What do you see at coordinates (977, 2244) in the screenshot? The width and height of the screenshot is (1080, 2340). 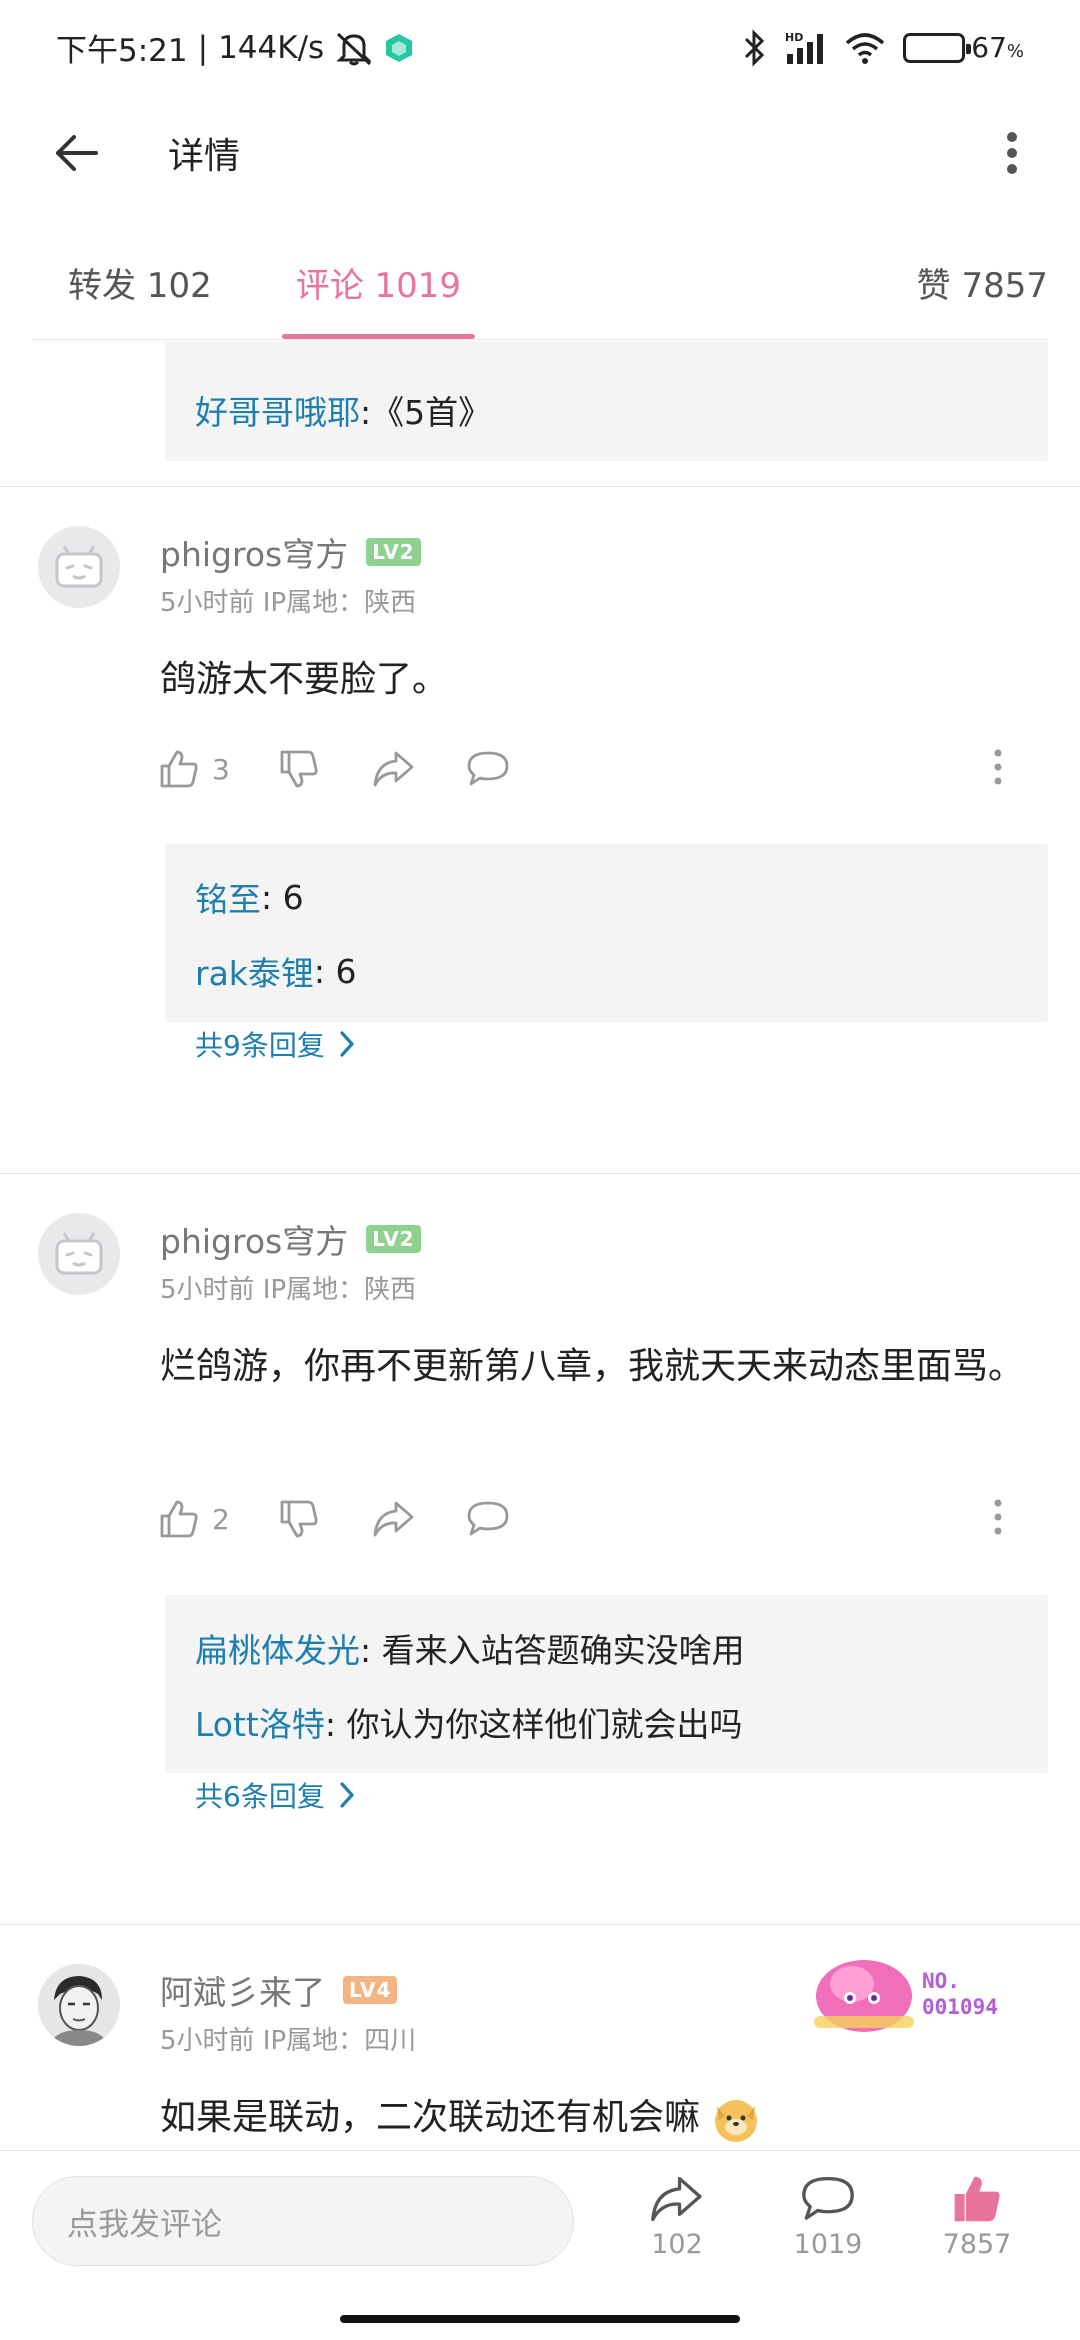 I see `like-count: 7857` at bounding box center [977, 2244].